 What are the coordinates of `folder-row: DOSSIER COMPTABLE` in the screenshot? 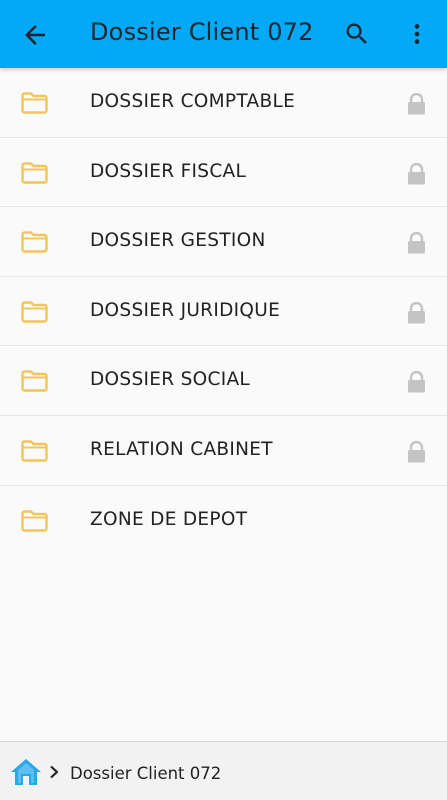 It's located at (223, 103).